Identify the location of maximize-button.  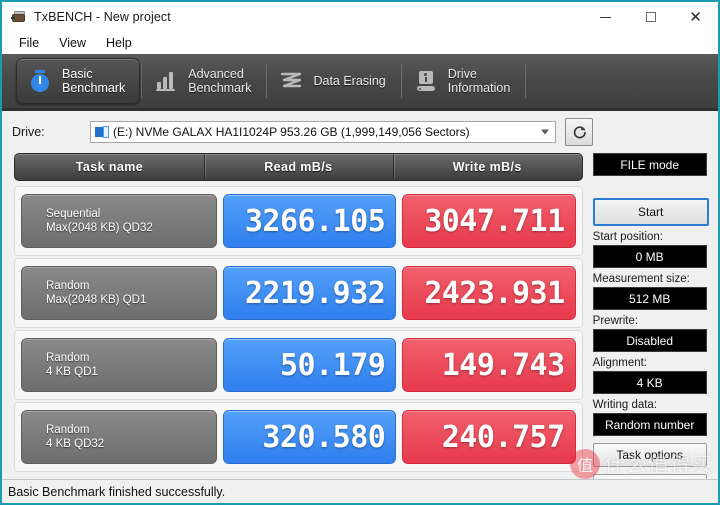
(650, 17).